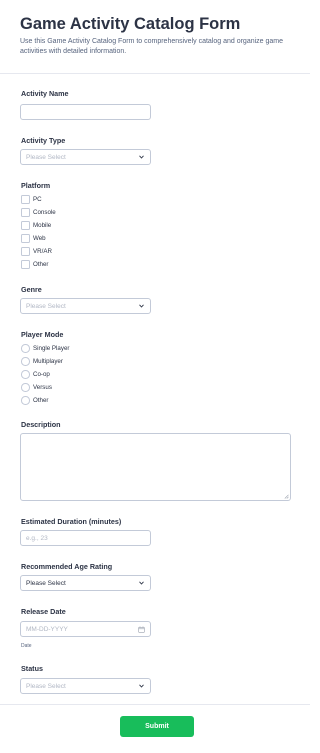 This screenshot has height=753, width=320. What do you see at coordinates (67, 566) in the screenshot?
I see `age-rating-label: Recommended Age Rating` at bounding box center [67, 566].